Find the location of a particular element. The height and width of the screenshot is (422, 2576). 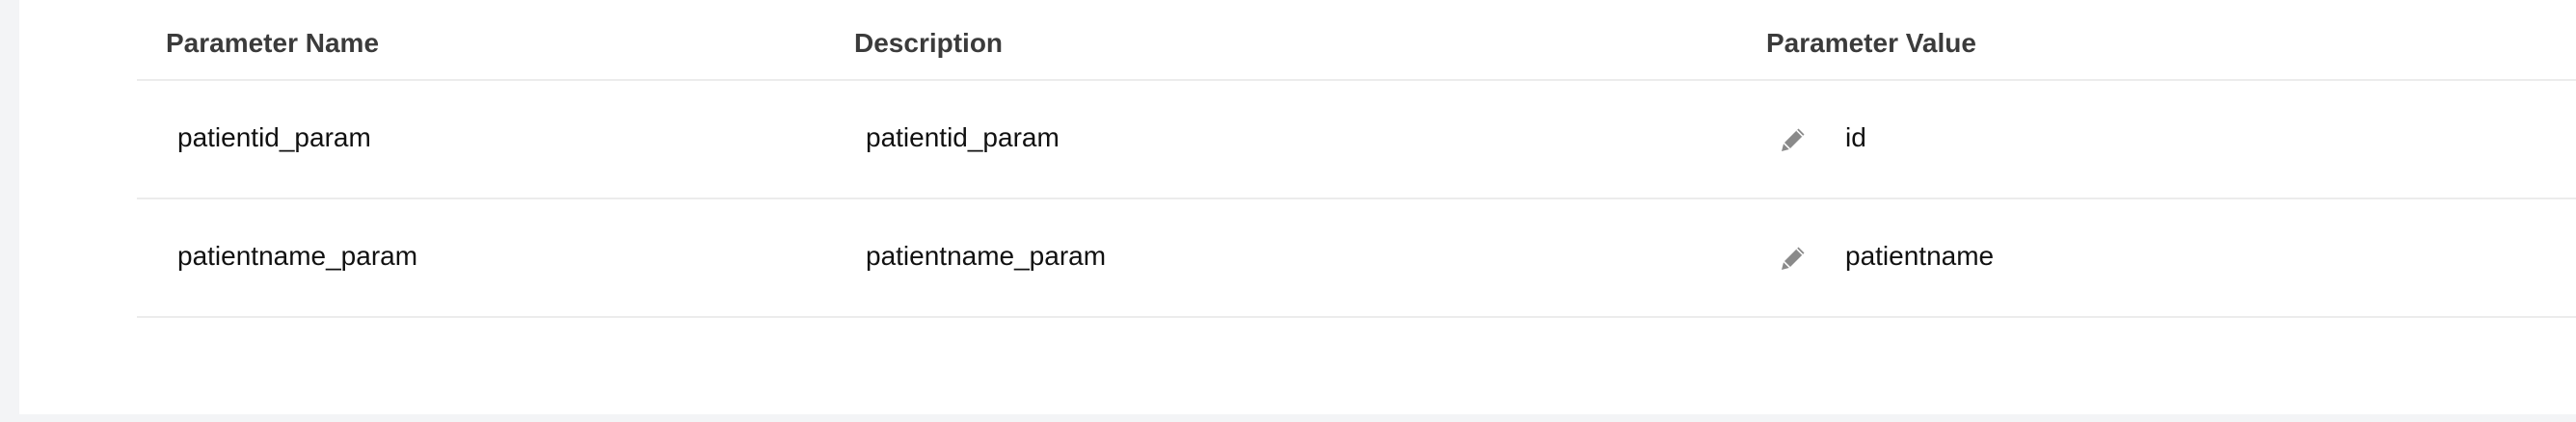

column-header-parameter-name: Parameter Name is located at coordinates (273, 43).